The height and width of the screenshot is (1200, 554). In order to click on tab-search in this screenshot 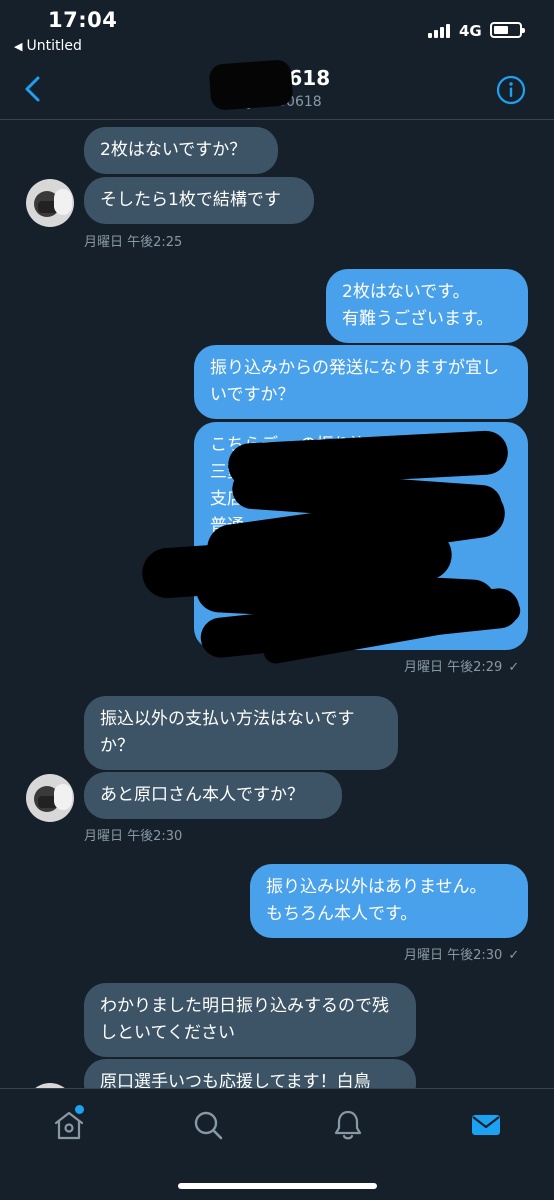, I will do `click(208, 1125)`.